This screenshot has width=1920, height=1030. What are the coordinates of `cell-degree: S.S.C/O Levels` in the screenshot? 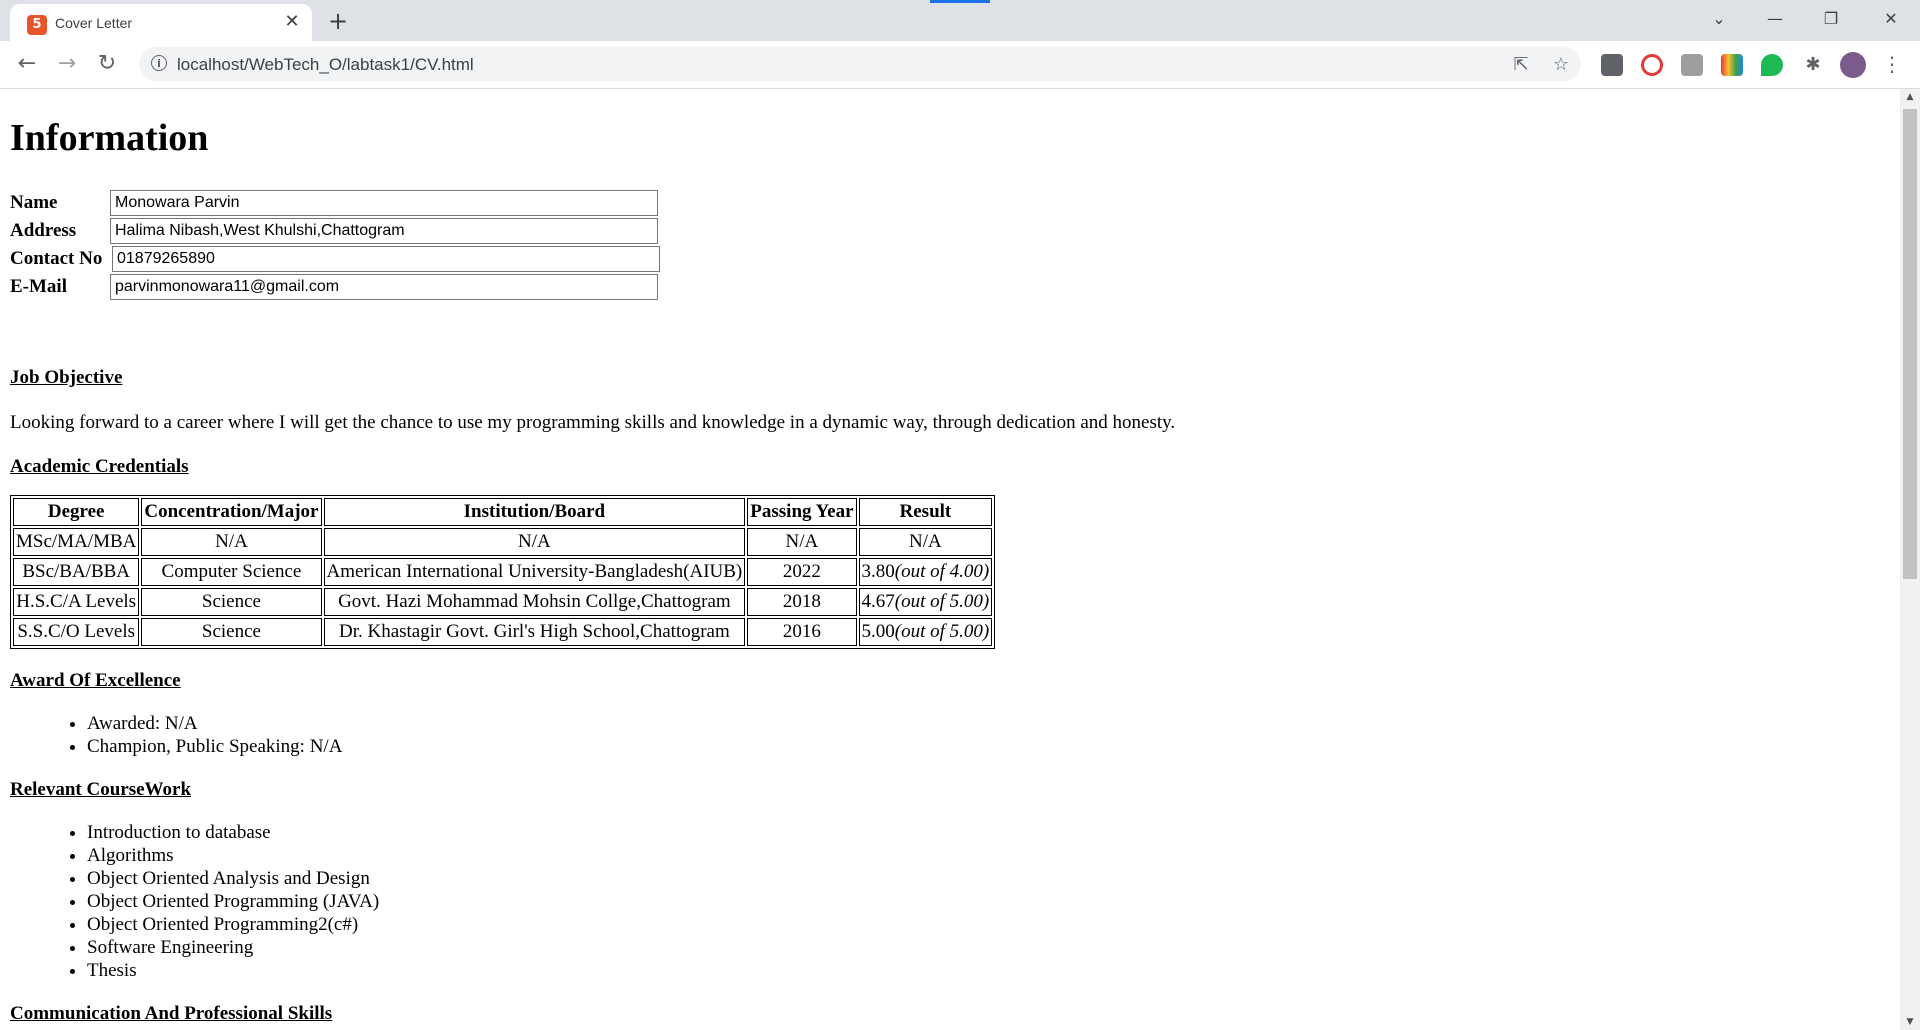 It's located at (76, 632).